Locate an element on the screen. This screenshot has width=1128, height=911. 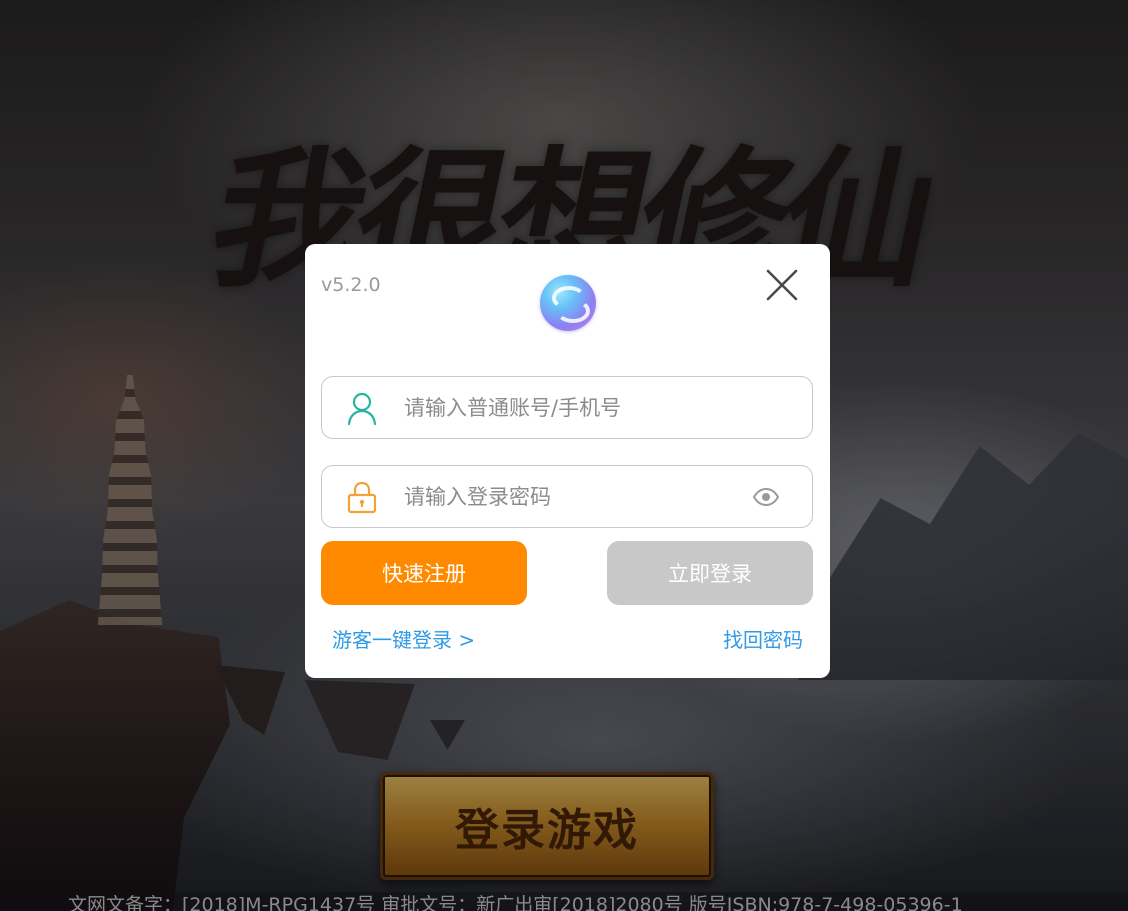
password-input is located at coordinates (569, 496).